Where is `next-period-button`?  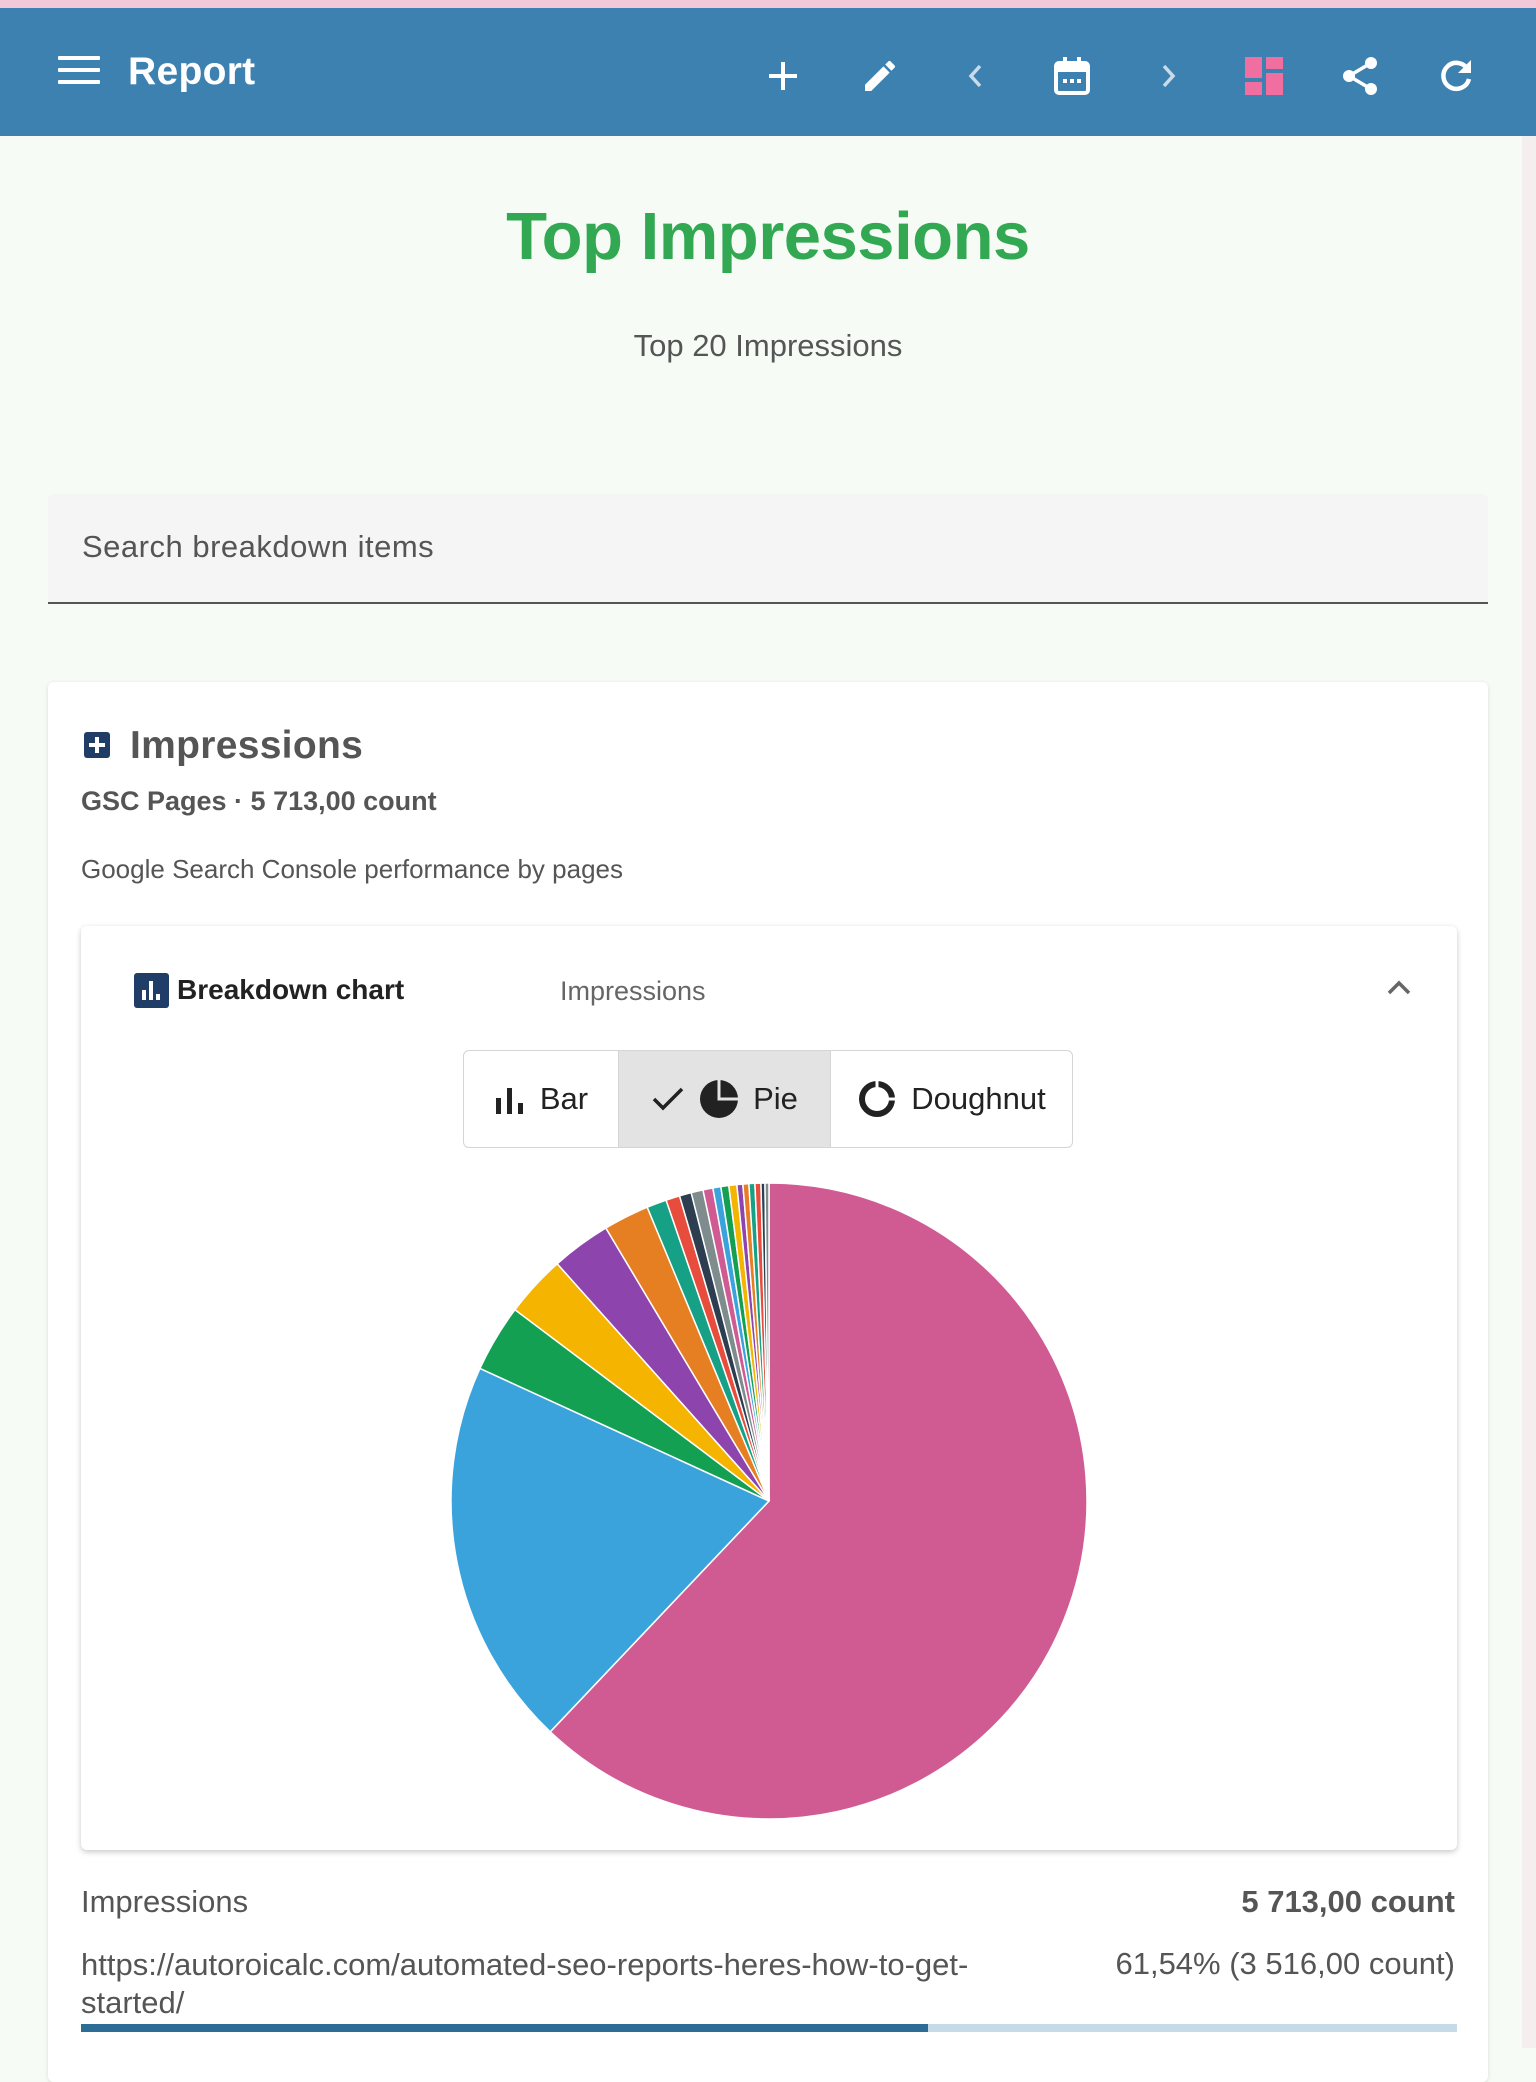
next-period-button is located at coordinates (1168, 76).